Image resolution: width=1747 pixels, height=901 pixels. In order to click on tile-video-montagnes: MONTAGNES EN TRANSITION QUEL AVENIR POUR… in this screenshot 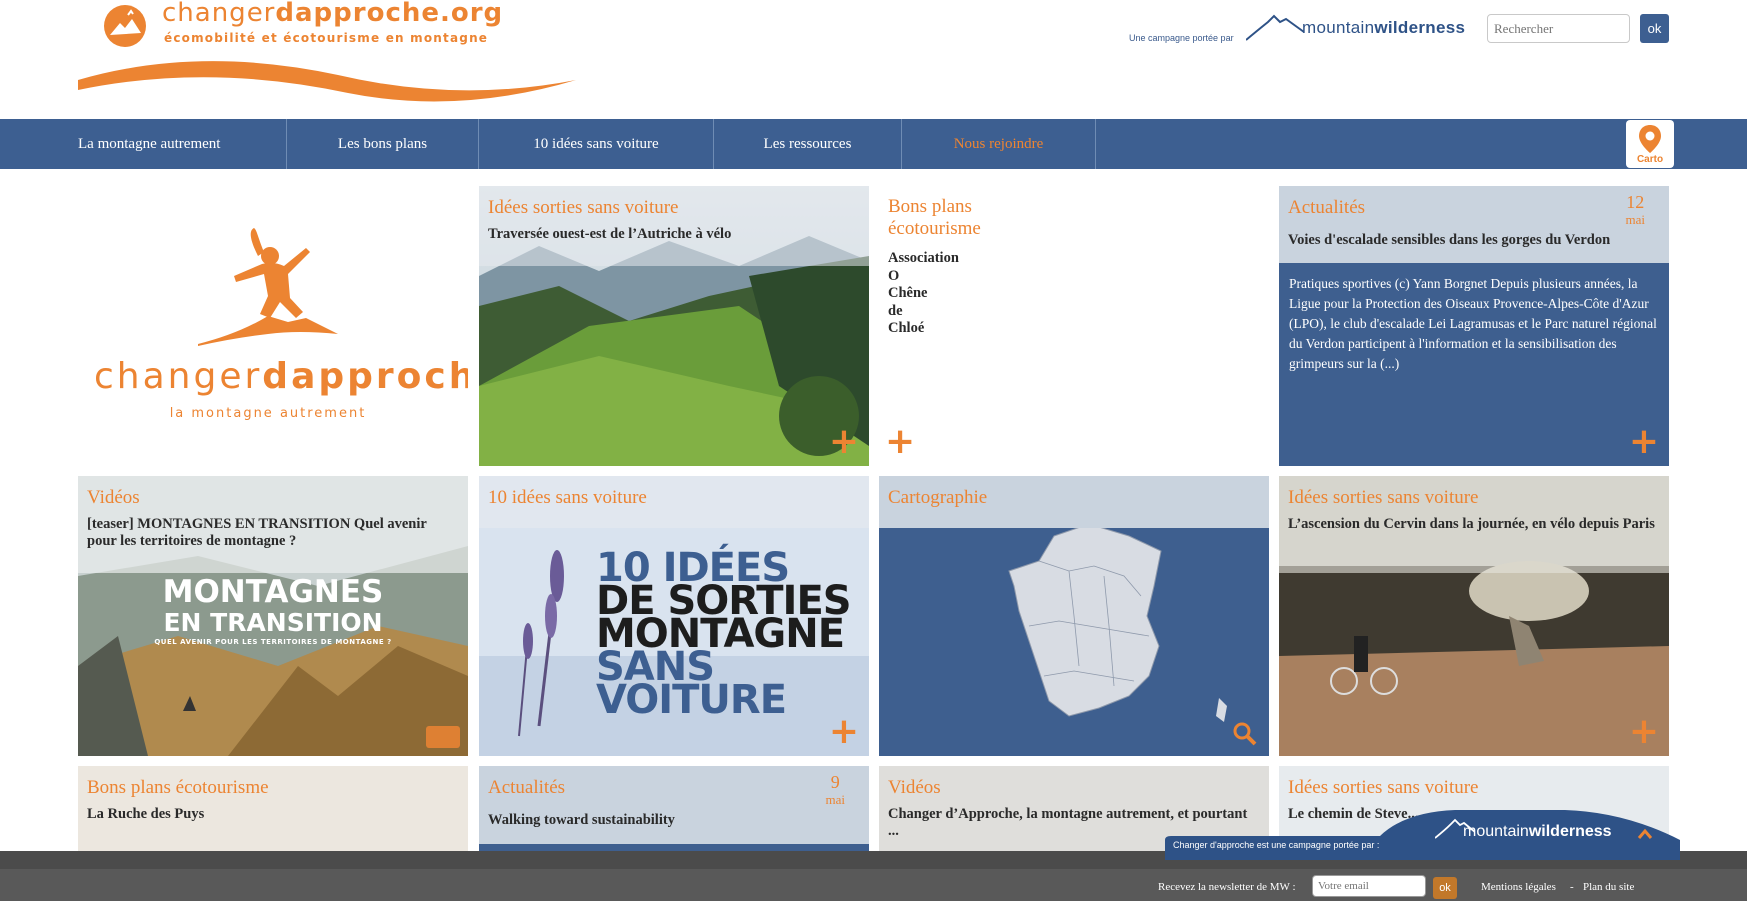, I will do `click(273, 616)`.